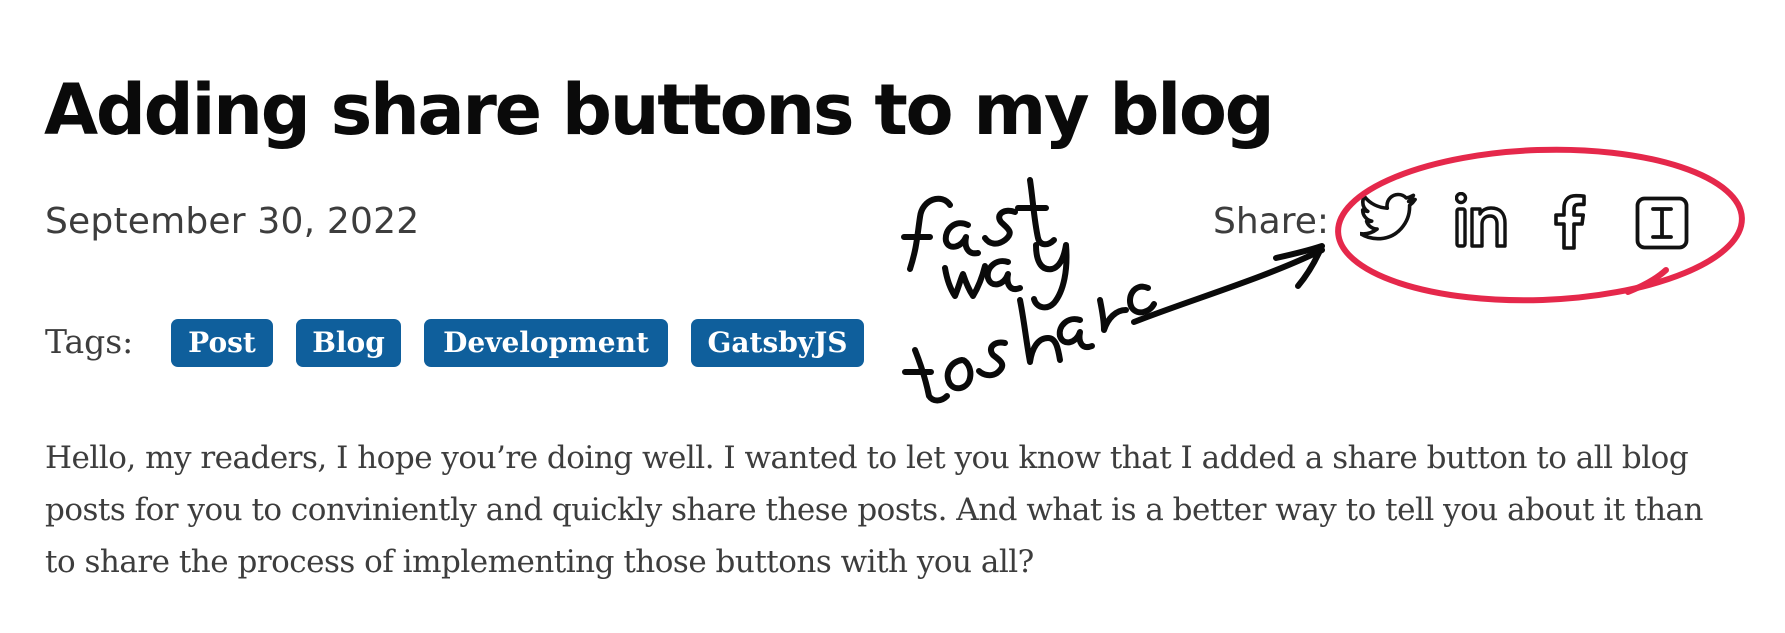 The height and width of the screenshot is (633, 1785). What do you see at coordinates (777, 343) in the screenshot?
I see `tag-gatsbyjs: GatsbyJS` at bounding box center [777, 343].